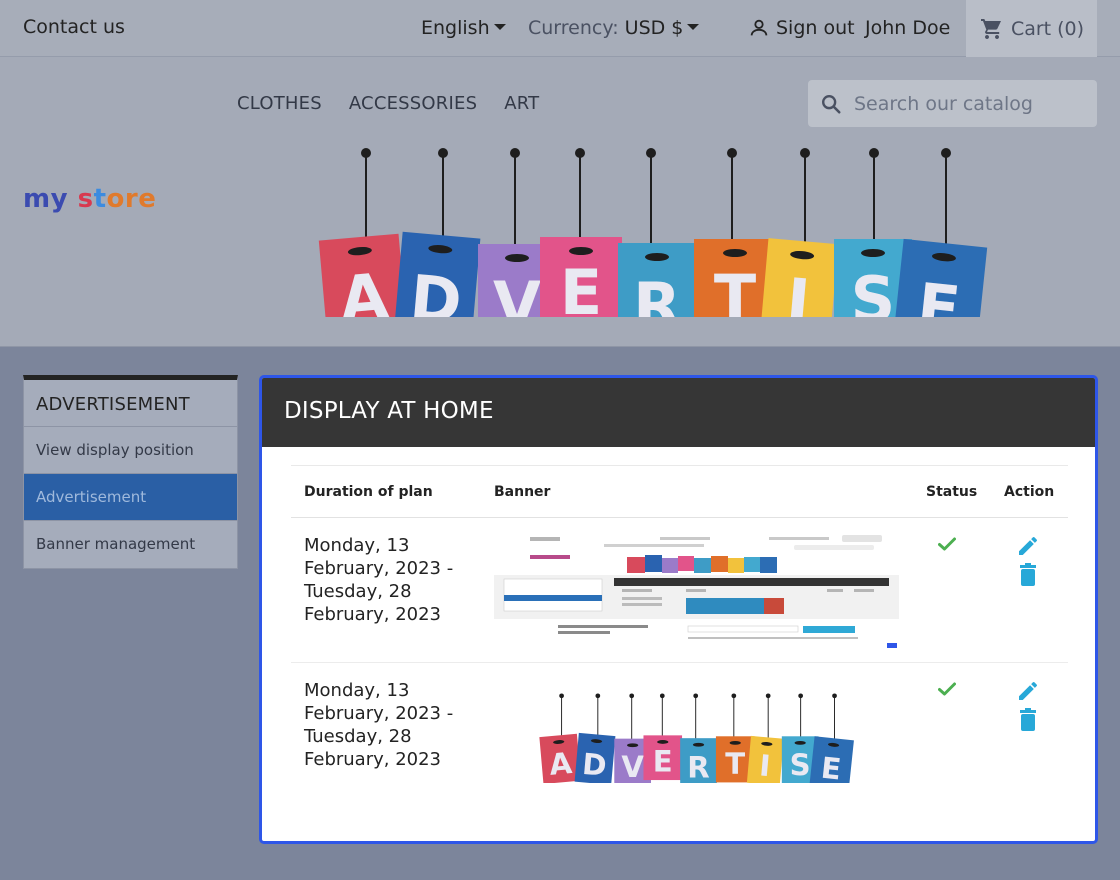 This screenshot has width=1120, height=880. What do you see at coordinates (969, 103) in the screenshot?
I see `search-input` at bounding box center [969, 103].